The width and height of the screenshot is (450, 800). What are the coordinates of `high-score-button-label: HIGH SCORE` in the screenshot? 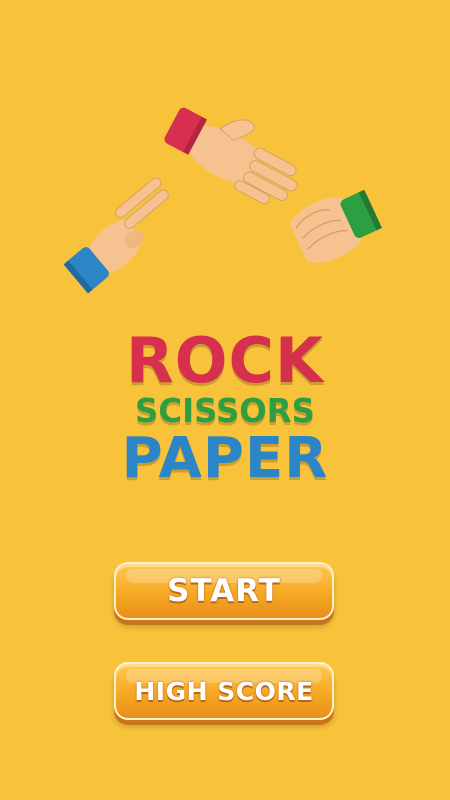 It's located at (224, 691).